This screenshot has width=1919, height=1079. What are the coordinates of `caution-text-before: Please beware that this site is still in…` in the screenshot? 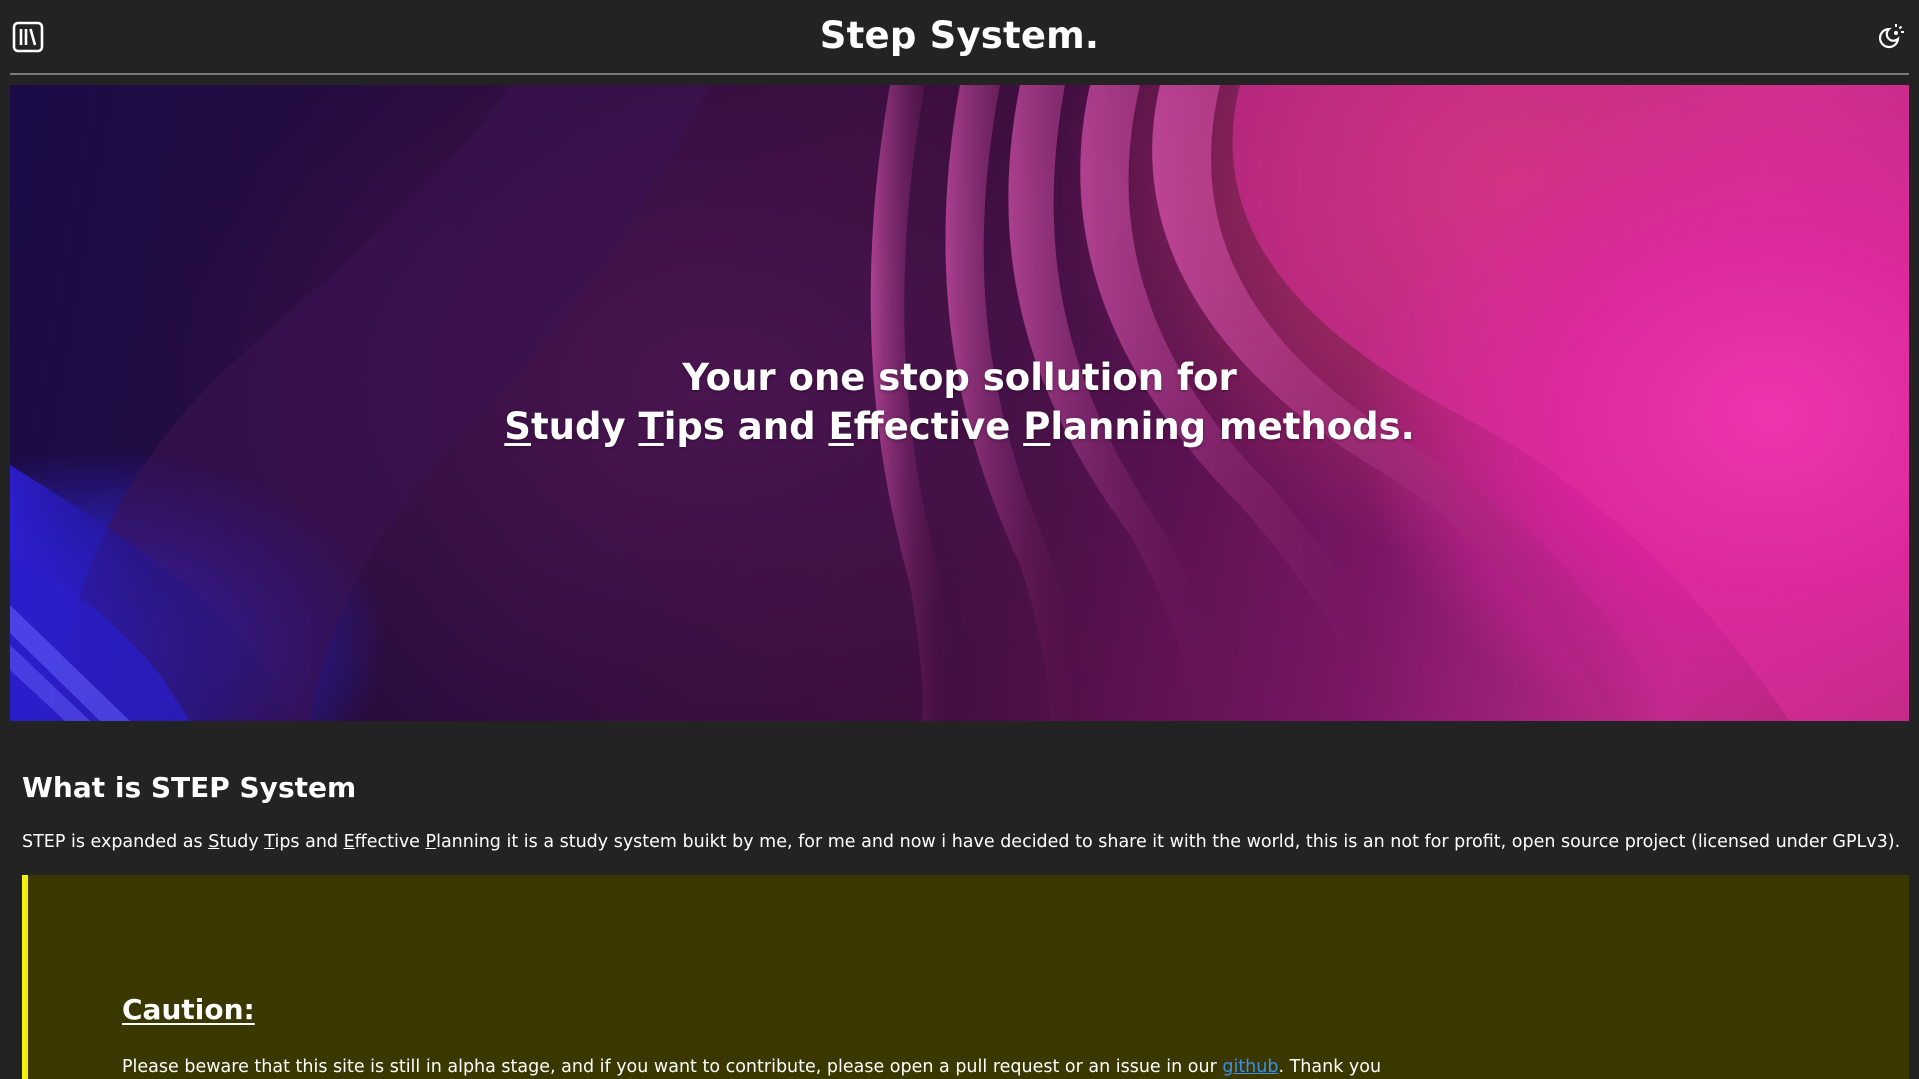 It's located at (672, 1067).